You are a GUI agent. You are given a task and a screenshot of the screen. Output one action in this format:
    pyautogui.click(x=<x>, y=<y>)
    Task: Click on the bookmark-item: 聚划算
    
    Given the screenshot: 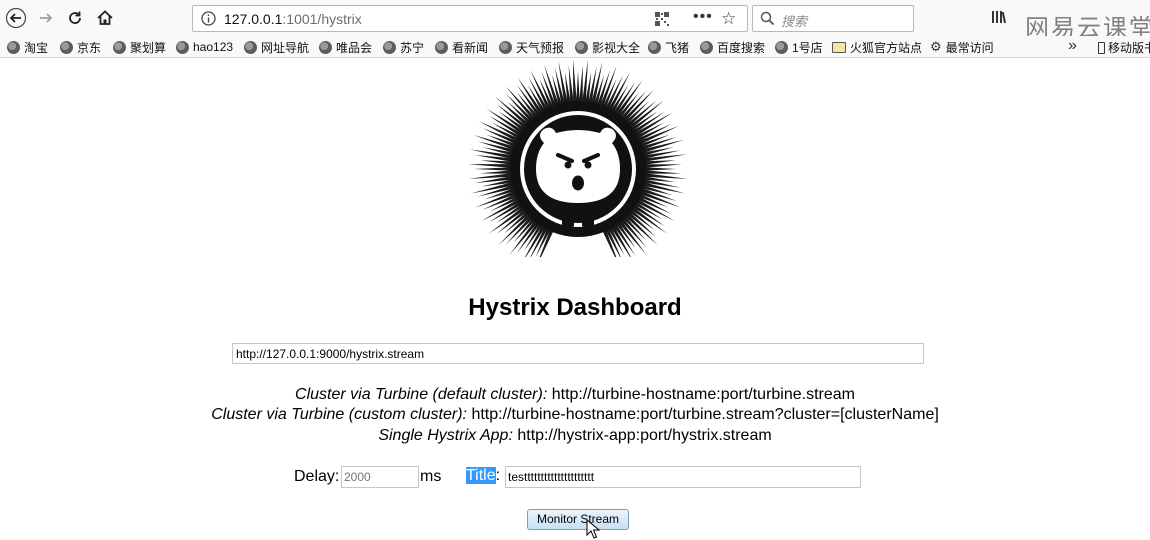 What is the action you would take?
    pyautogui.click(x=139, y=47)
    